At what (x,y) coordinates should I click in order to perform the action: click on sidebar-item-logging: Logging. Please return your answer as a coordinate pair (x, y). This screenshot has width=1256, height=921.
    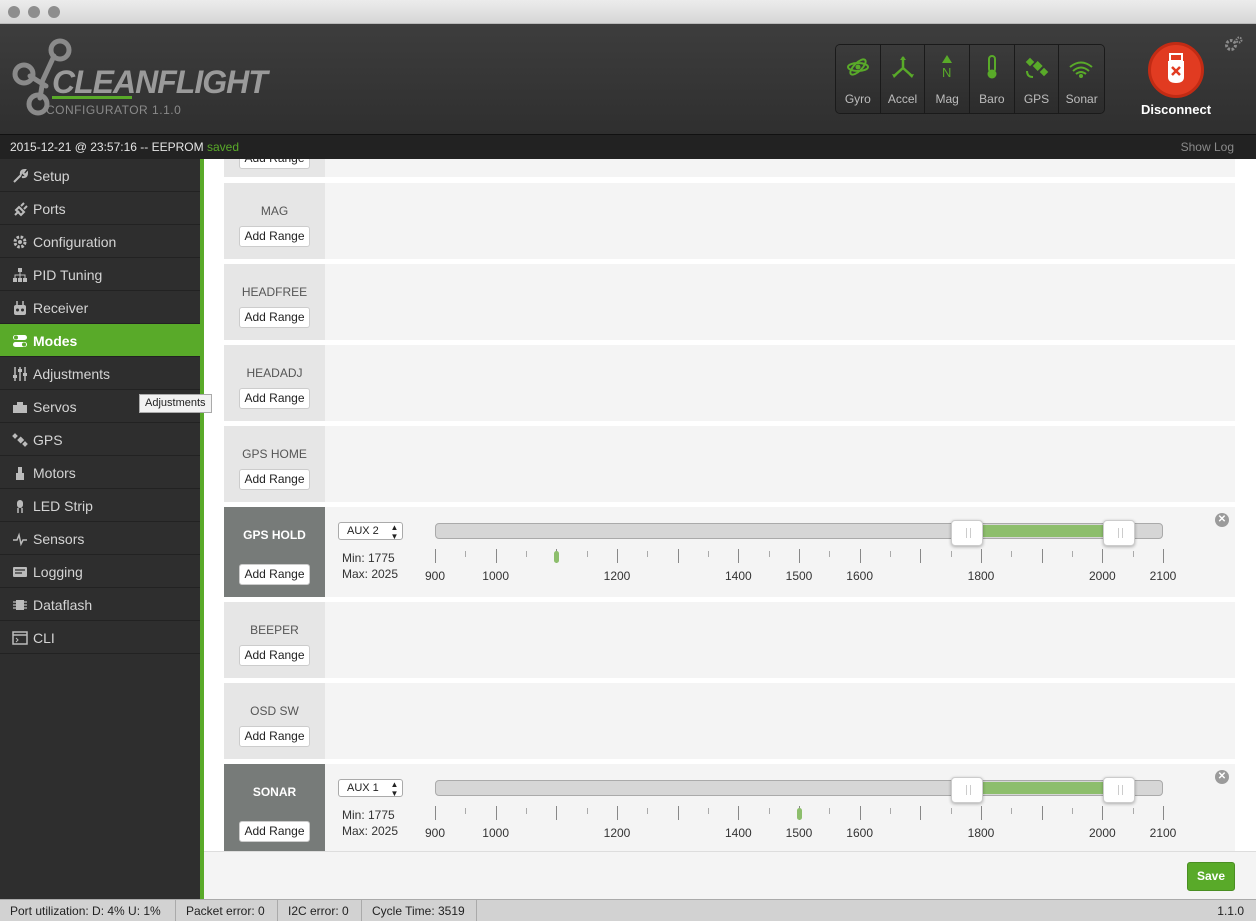
    Looking at the image, I should click on (100, 571).